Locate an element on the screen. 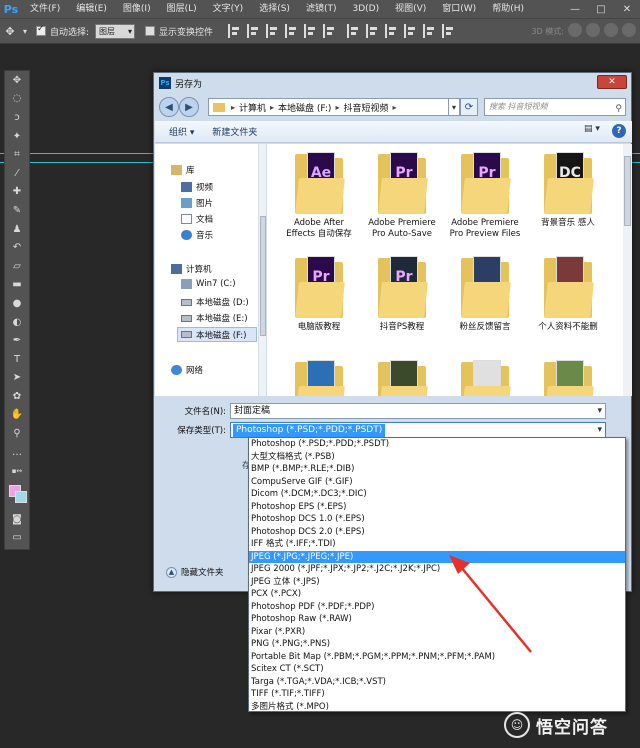 This screenshot has width=640, height=748. watermark: ☺ 悟空问答 is located at coordinates (556, 725).